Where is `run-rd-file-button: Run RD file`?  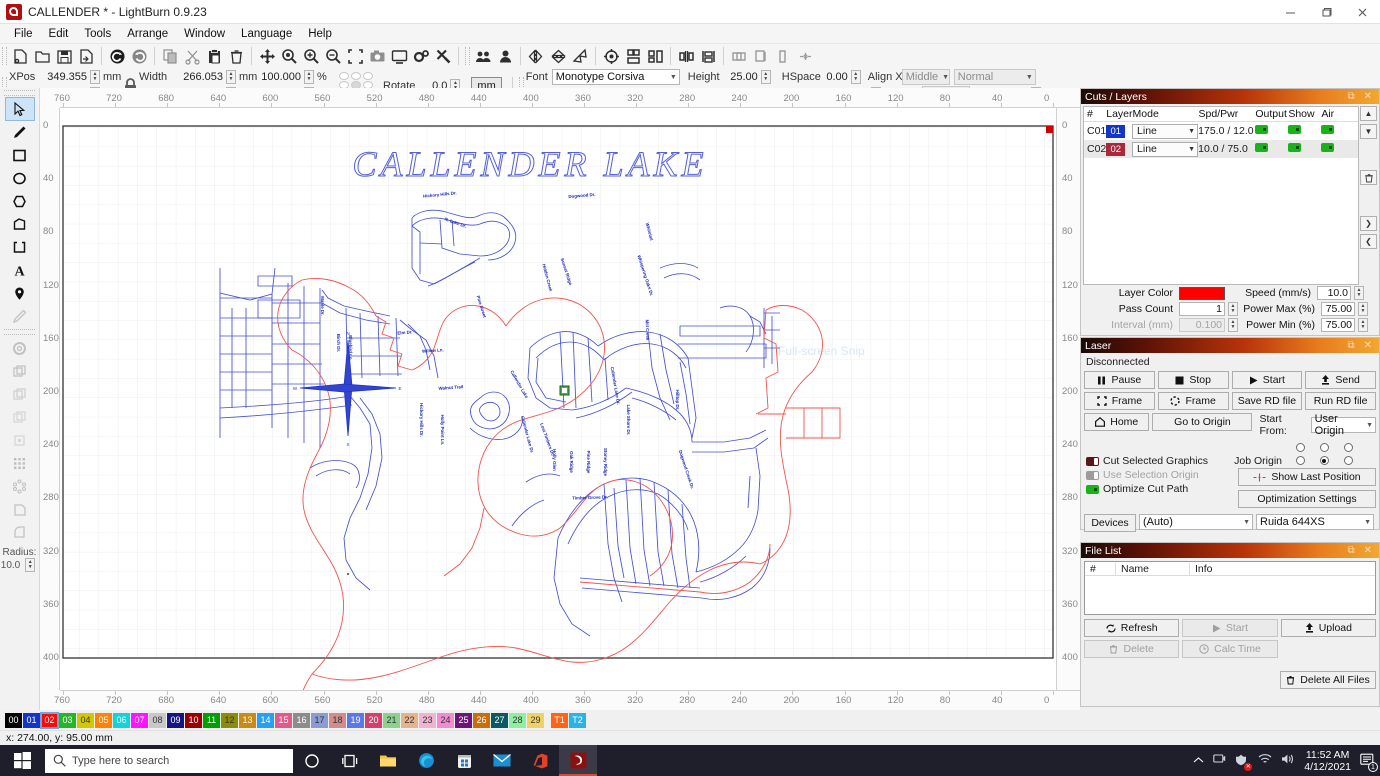 run-rd-file-button: Run RD file is located at coordinates (1340, 401).